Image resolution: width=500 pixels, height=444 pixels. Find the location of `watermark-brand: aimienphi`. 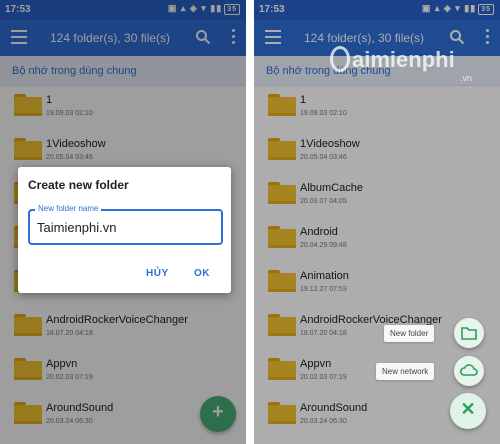

watermark-brand: aimienphi is located at coordinates (403, 59).